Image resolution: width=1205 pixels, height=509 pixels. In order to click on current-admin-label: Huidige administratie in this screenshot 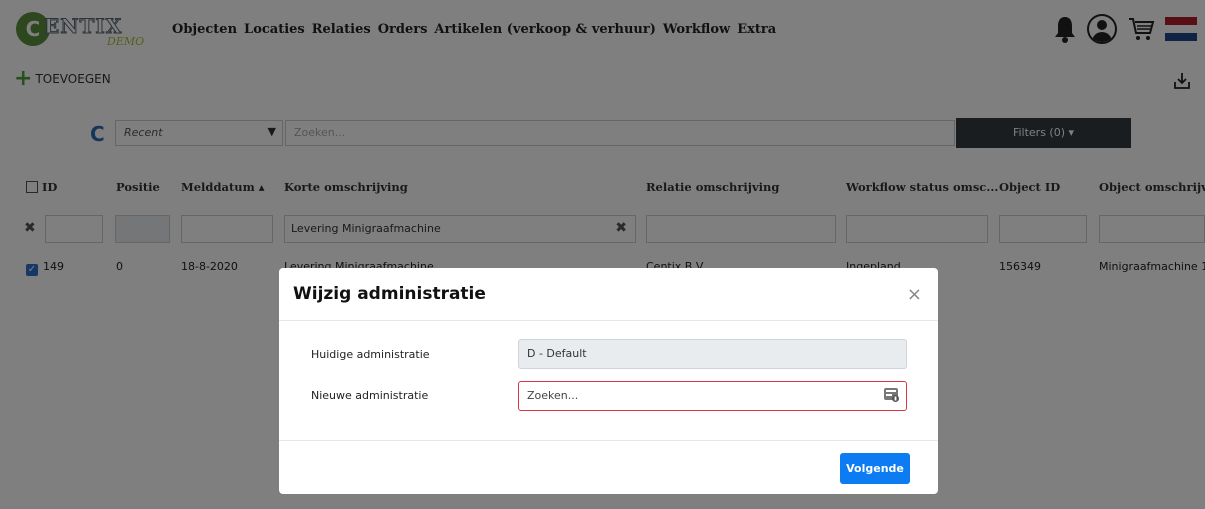, I will do `click(370, 354)`.